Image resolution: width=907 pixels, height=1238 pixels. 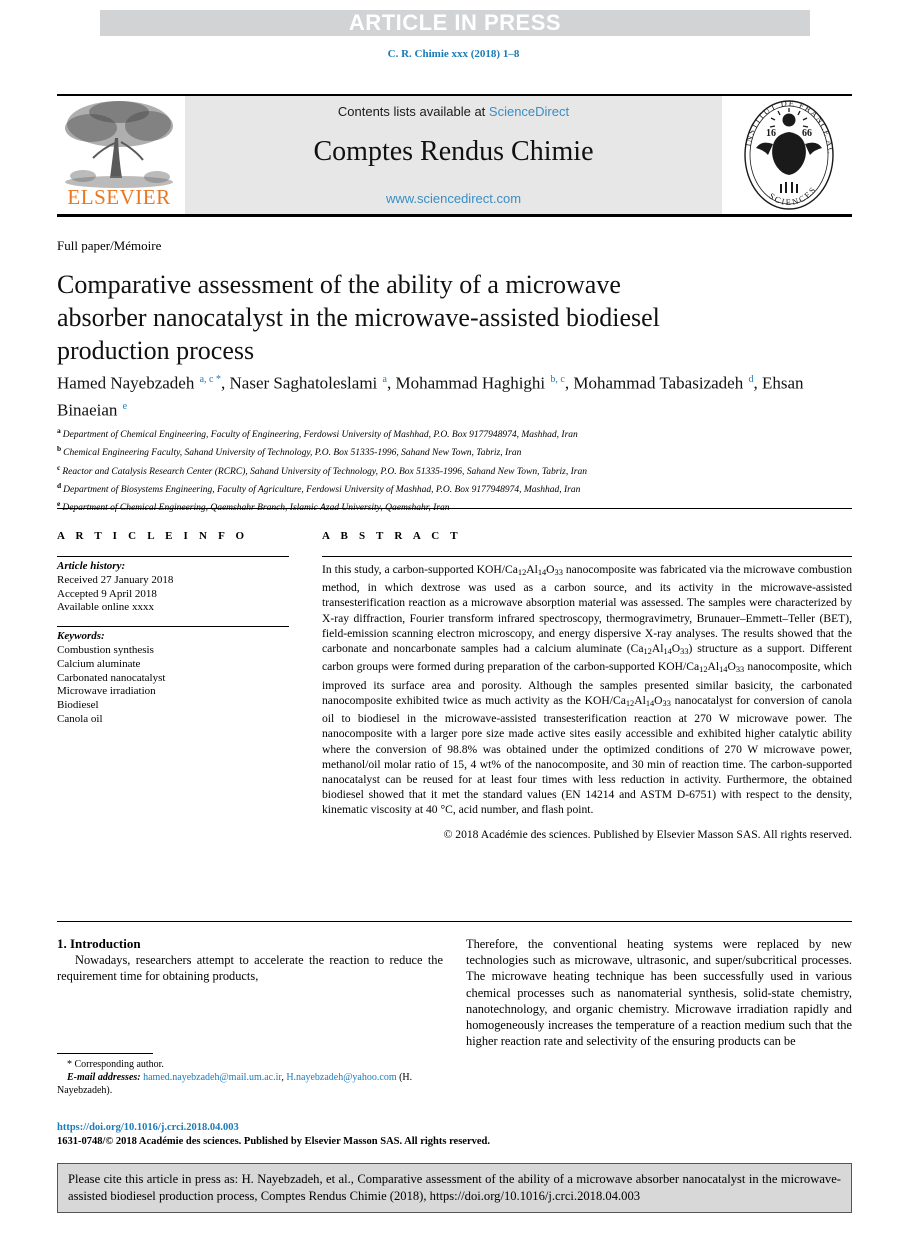 What do you see at coordinates (106, 691) in the screenshot?
I see `keyword-item: Microwave irradiation` at bounding box center [106, 691].